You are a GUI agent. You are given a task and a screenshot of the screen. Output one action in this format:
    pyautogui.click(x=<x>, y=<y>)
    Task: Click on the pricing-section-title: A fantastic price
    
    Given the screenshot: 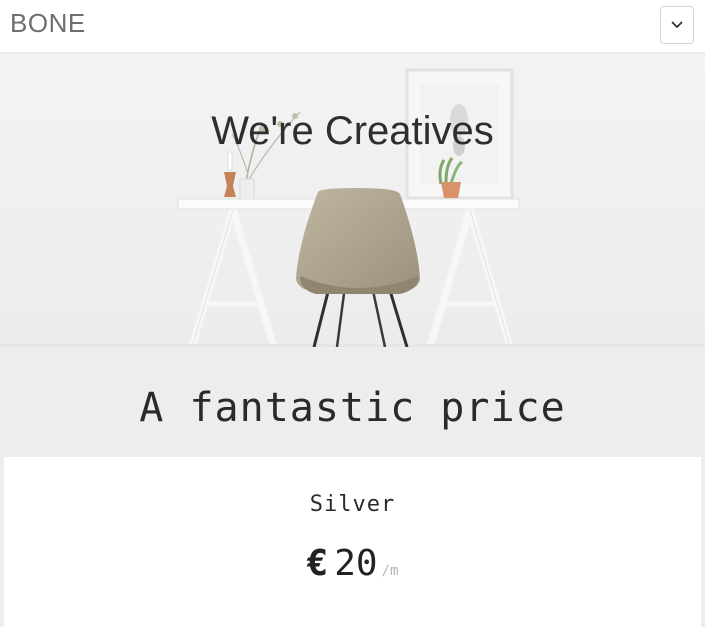 What is the action you would take?
    pyautogui.click(x=352, y=408)
    